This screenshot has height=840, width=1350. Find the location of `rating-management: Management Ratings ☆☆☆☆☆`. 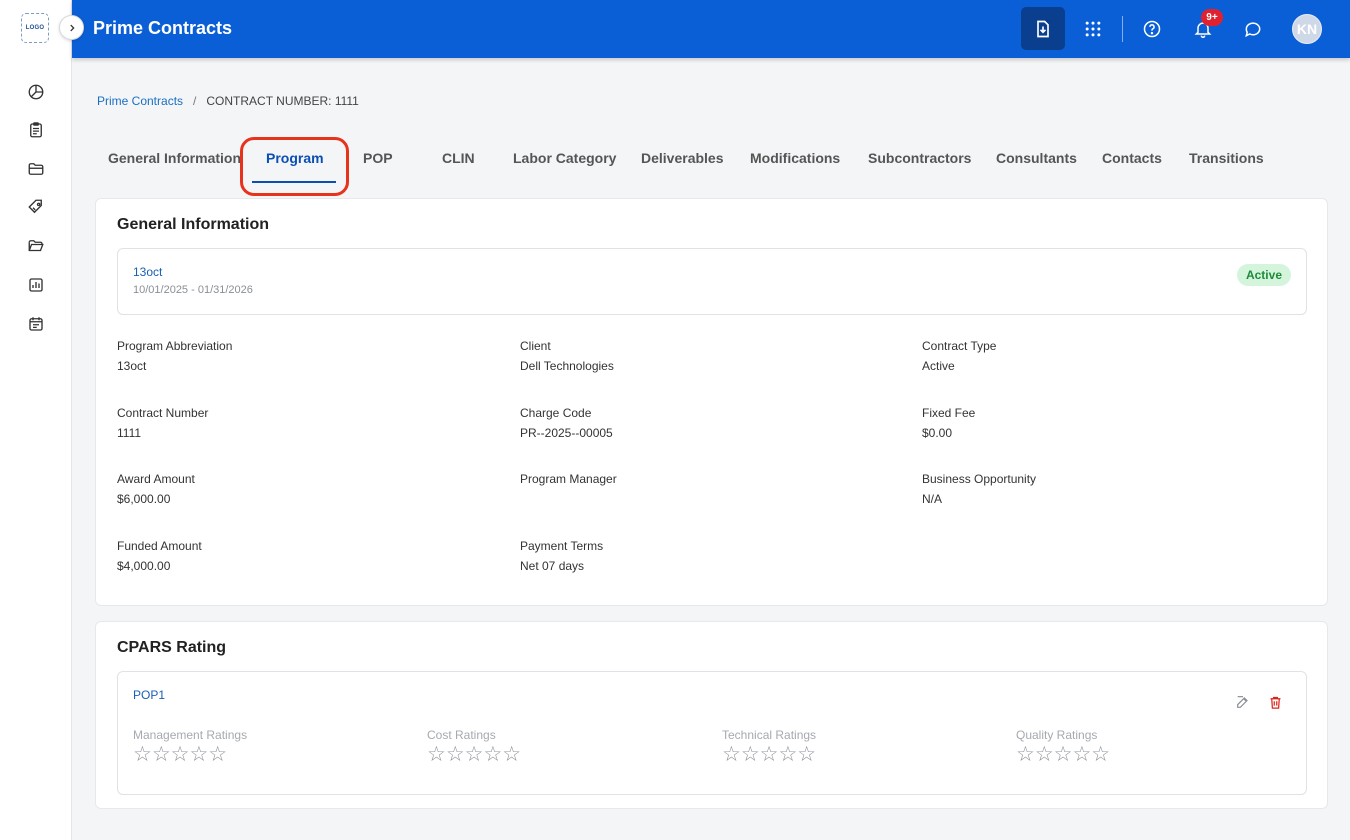

rating-management: Management Ratings ☆☆☆☆☆ is located at coordinates (190, 747).